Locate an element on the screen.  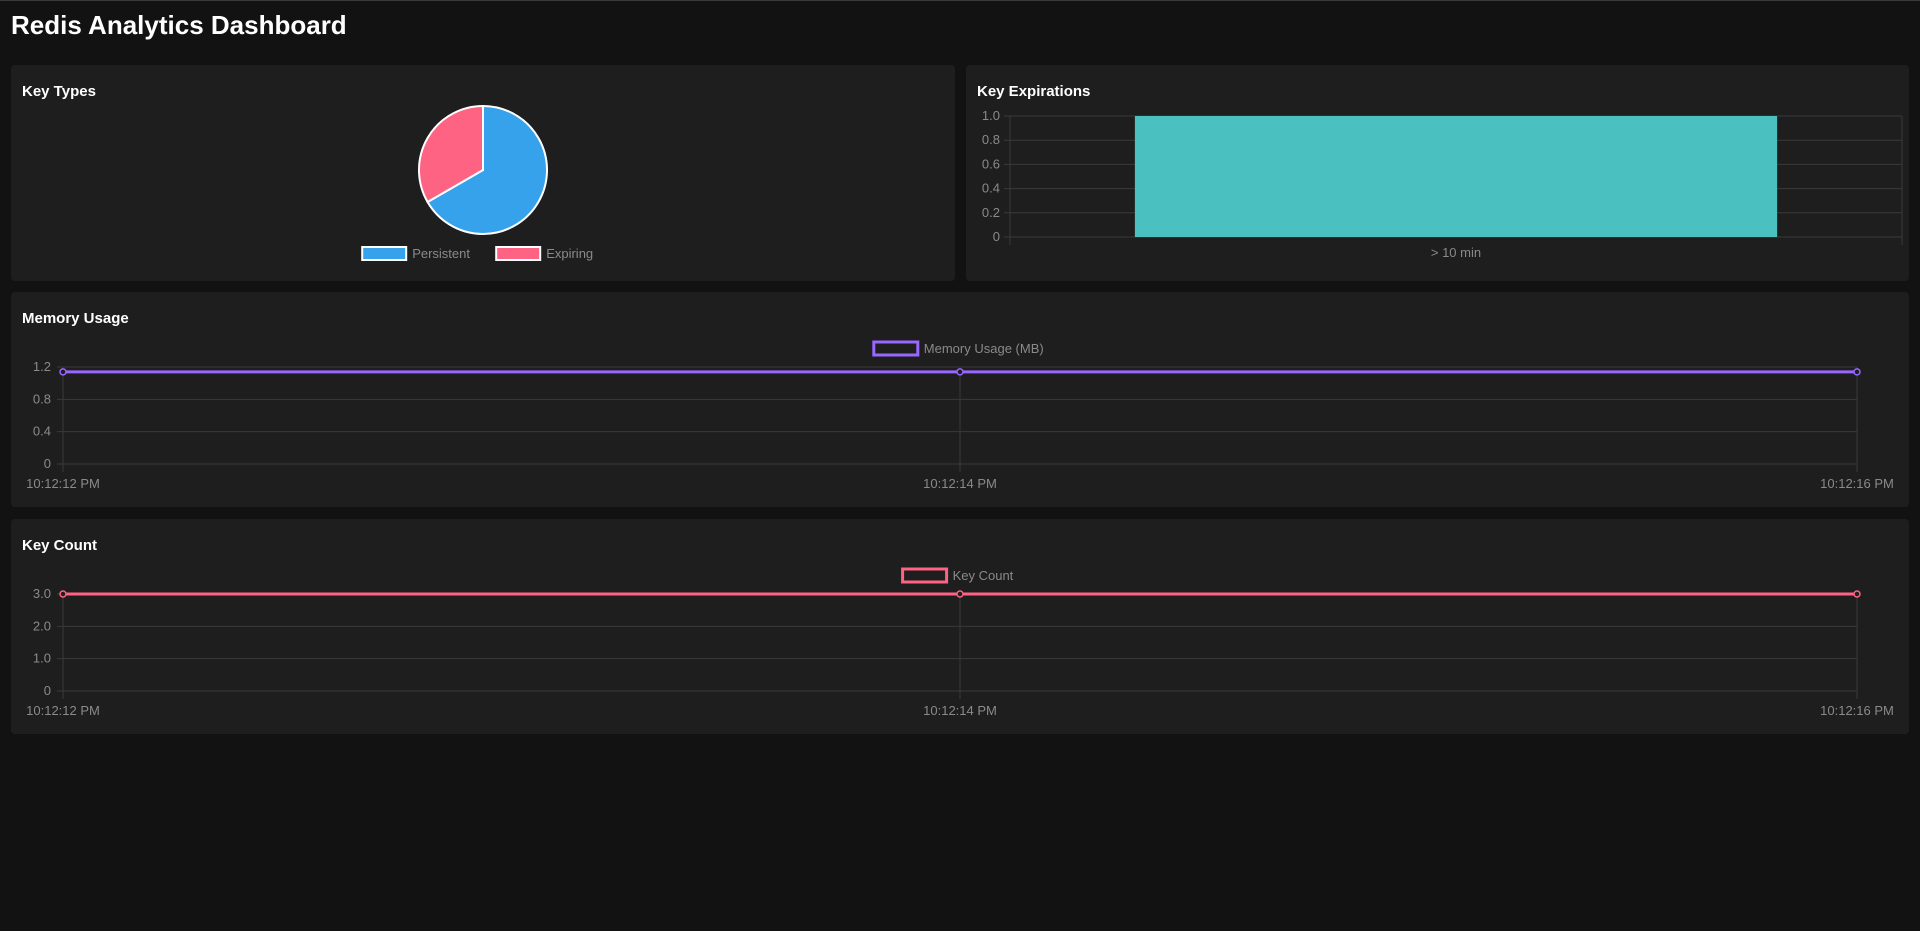
y-tick-label: 2.0 is located at coordinates (42, 625).